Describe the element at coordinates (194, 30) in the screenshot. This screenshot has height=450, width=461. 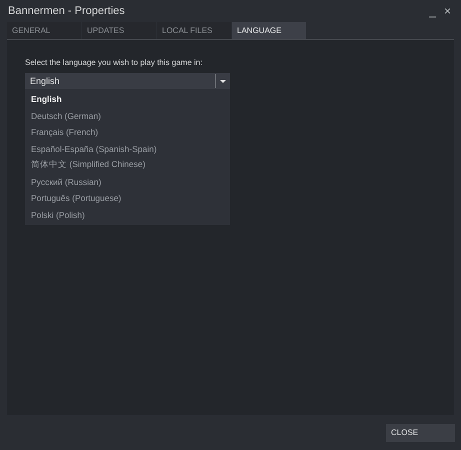
I see `tab: LOCAL FILES` at that location.